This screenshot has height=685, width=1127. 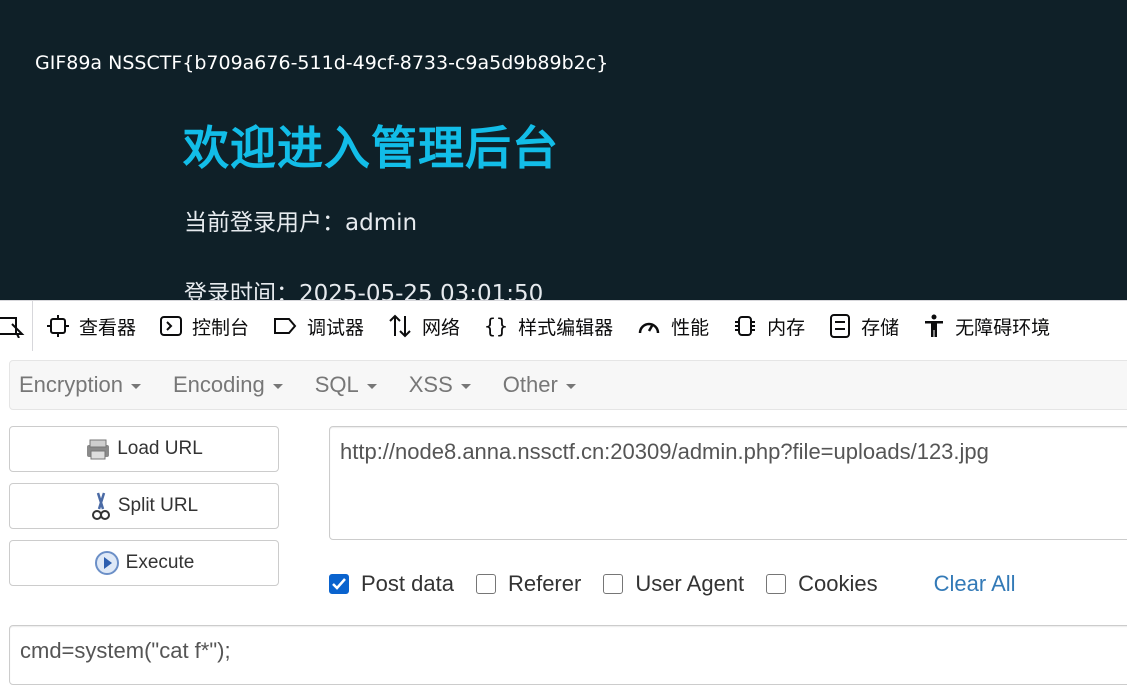 I want to click on hackbar-menubar: Encryption Encoding SQL XSS Other, so click(x=568, y=385).